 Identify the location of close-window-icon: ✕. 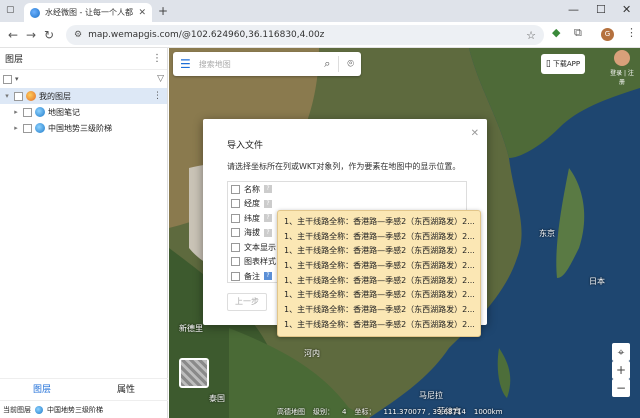
(626, 9).